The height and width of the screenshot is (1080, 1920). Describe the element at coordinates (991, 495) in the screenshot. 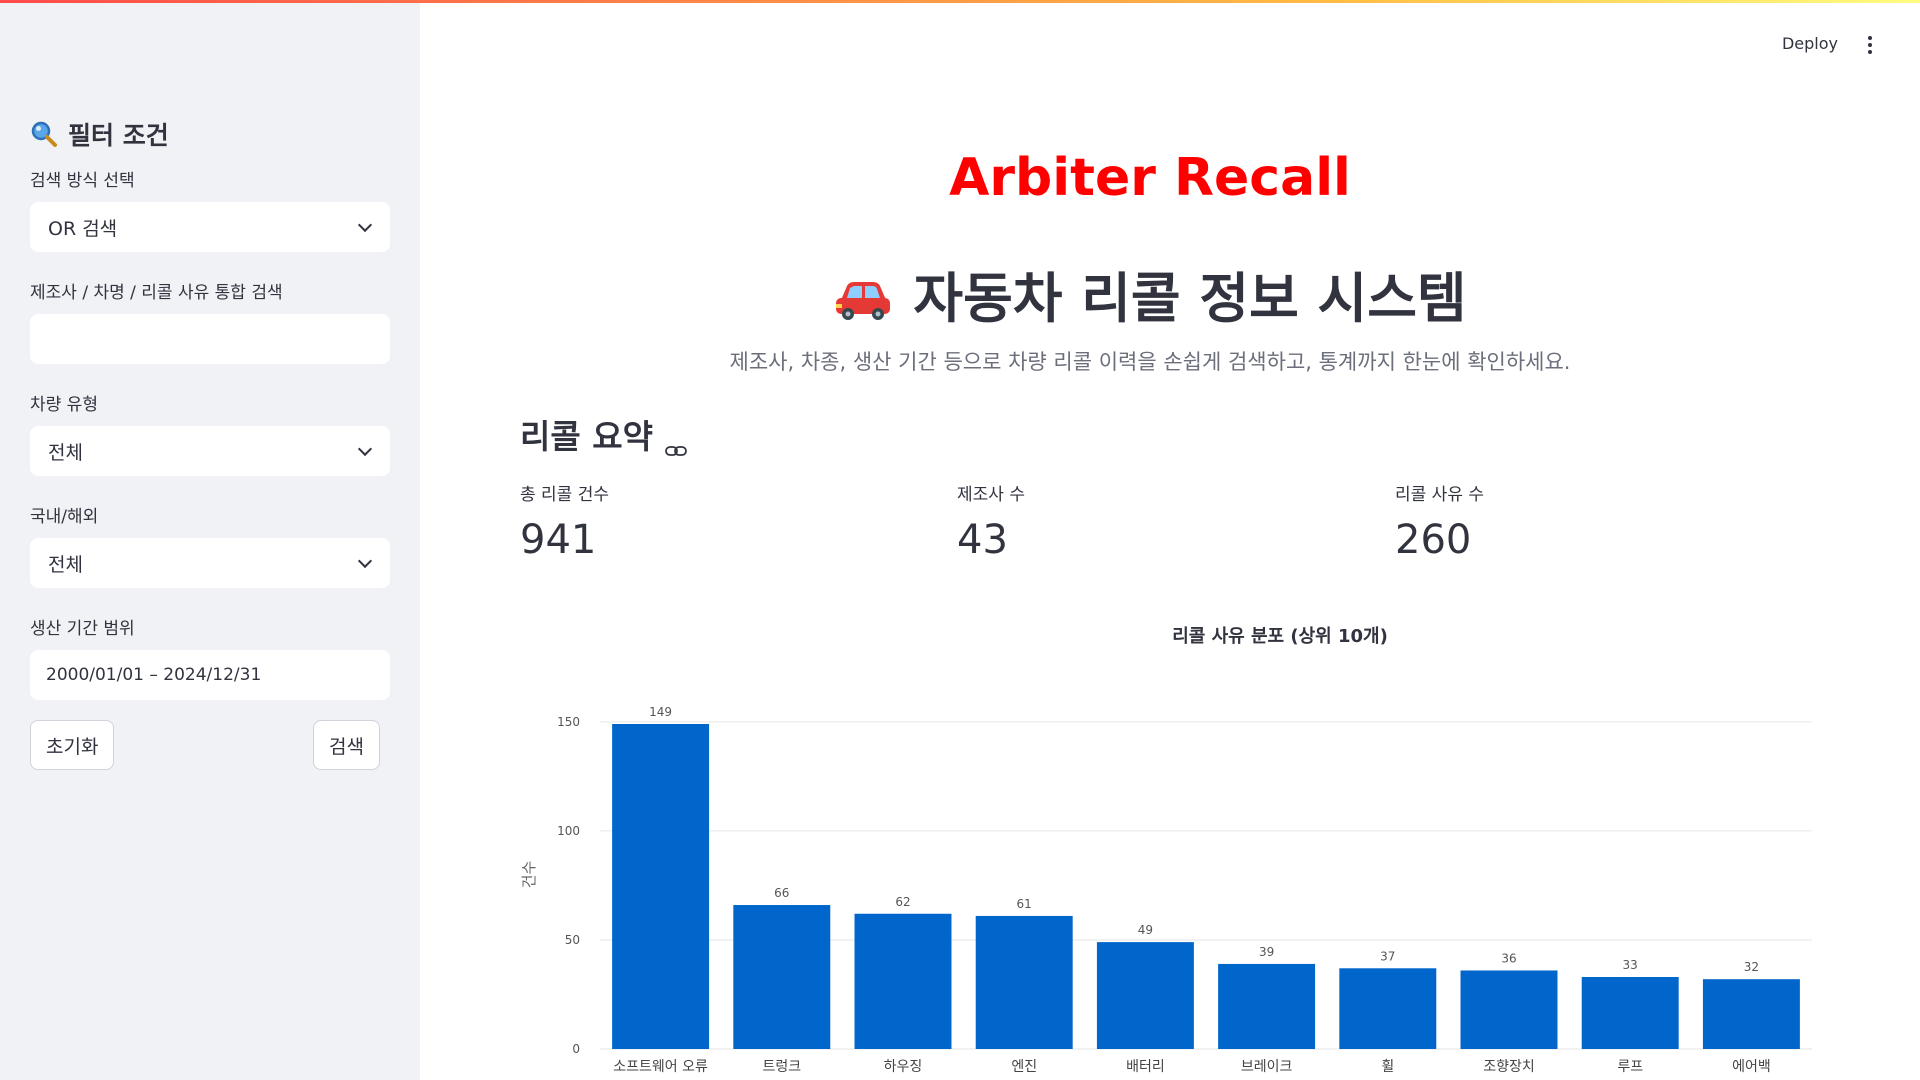

I see `metric-label: 제조사 수` at that location.